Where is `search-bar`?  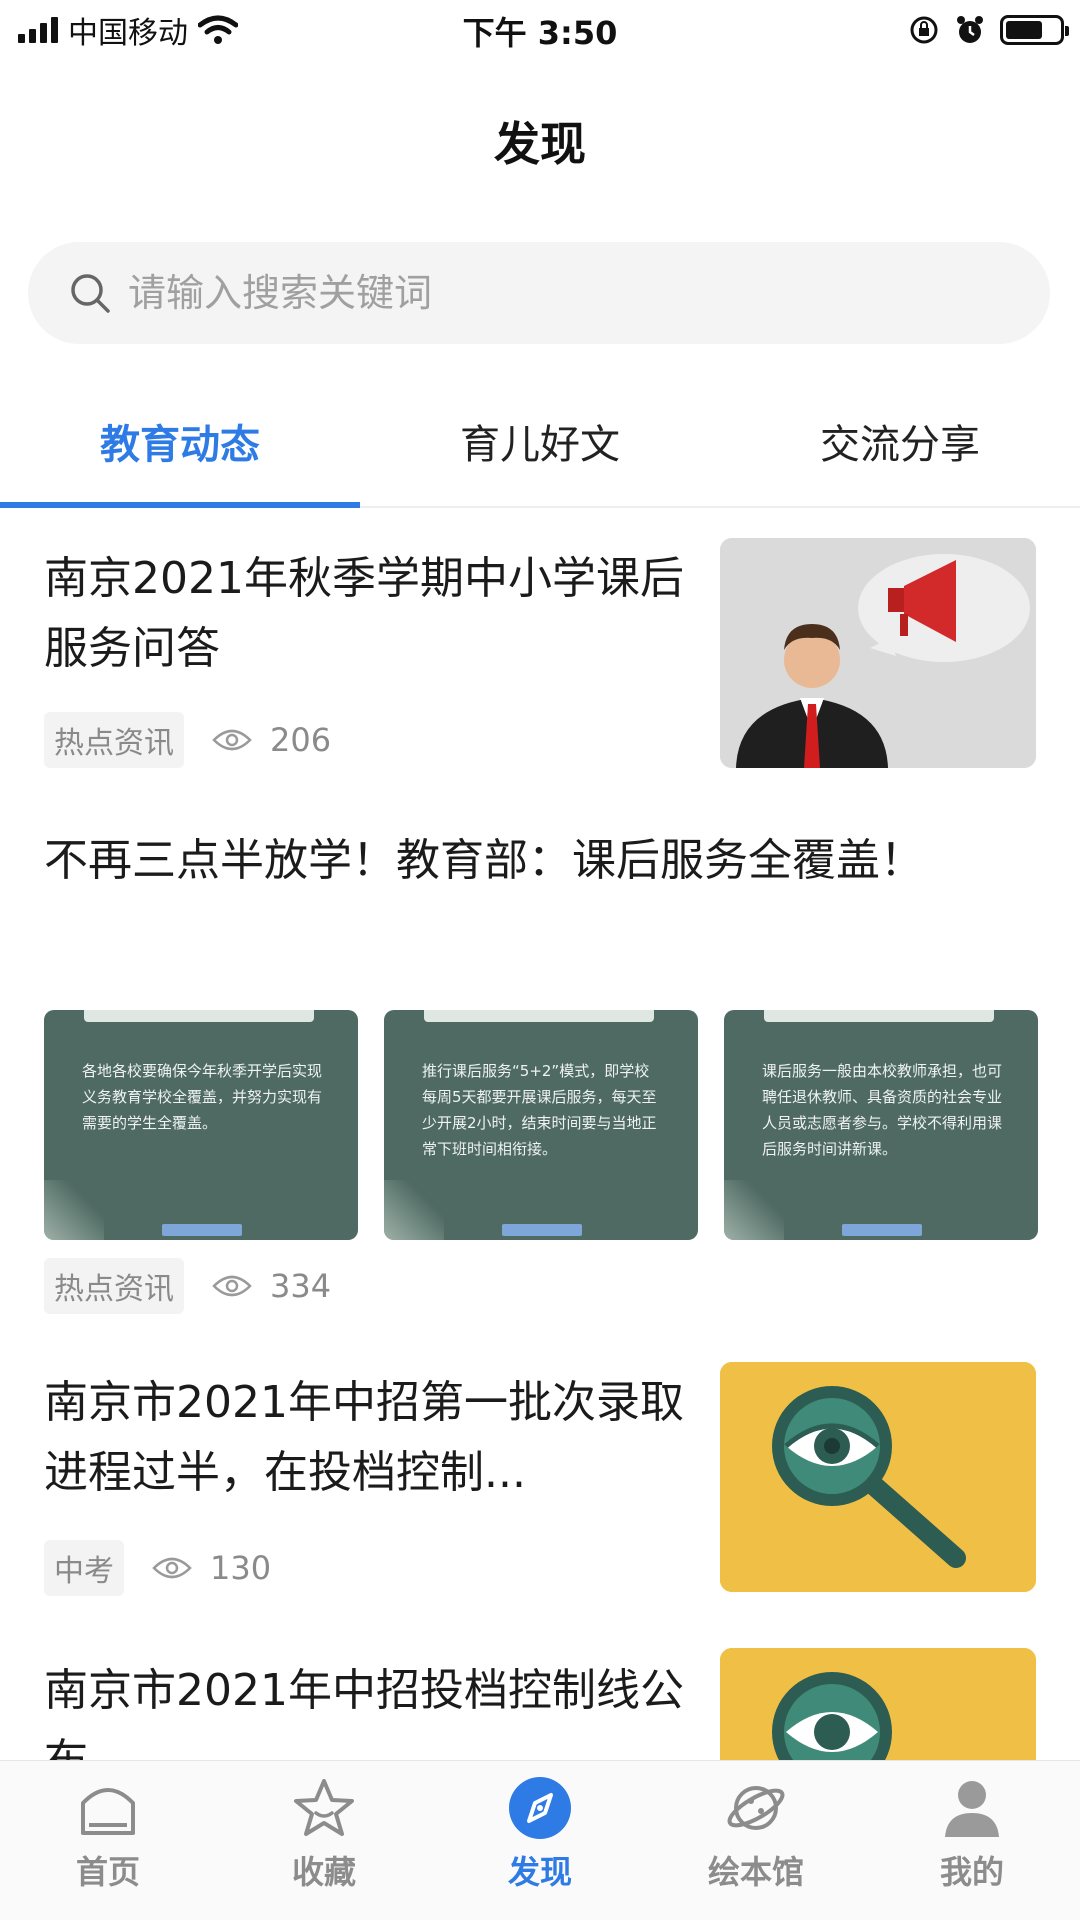 search-bar is located at coordinates (539, 293).